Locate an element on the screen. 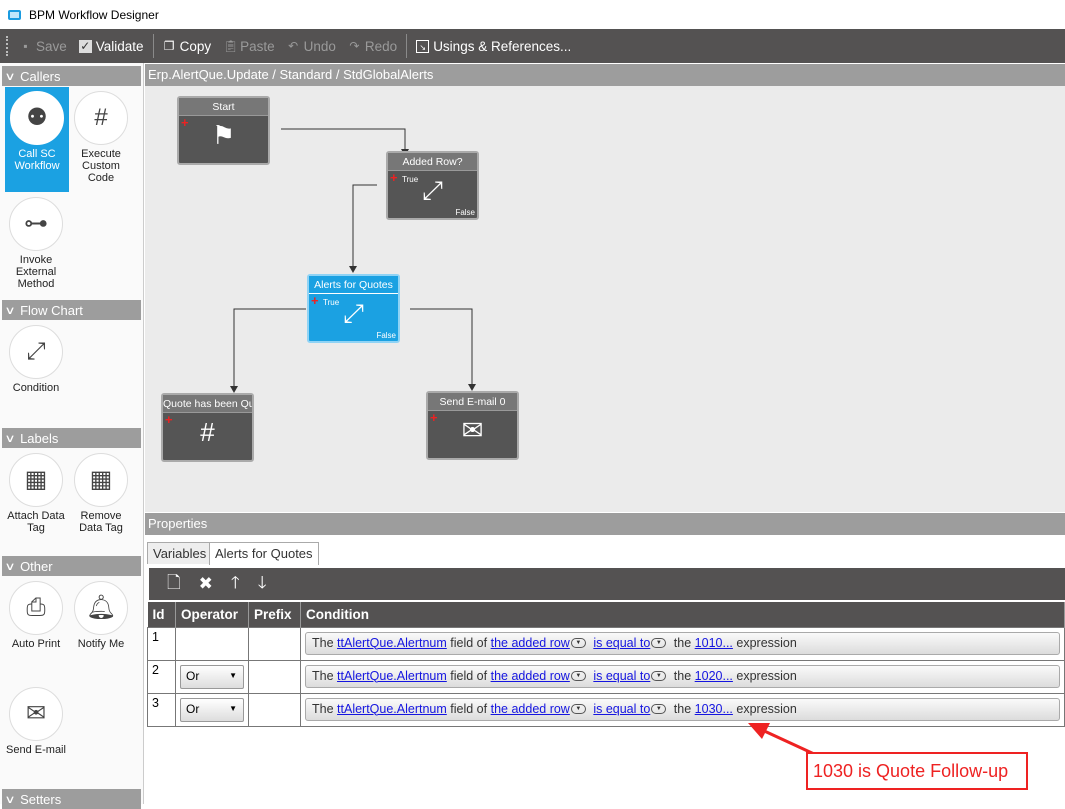 The width and height of the screenshot is (1065, 809). undo-button: ↶ Undo is located at coordinates (311, 46).